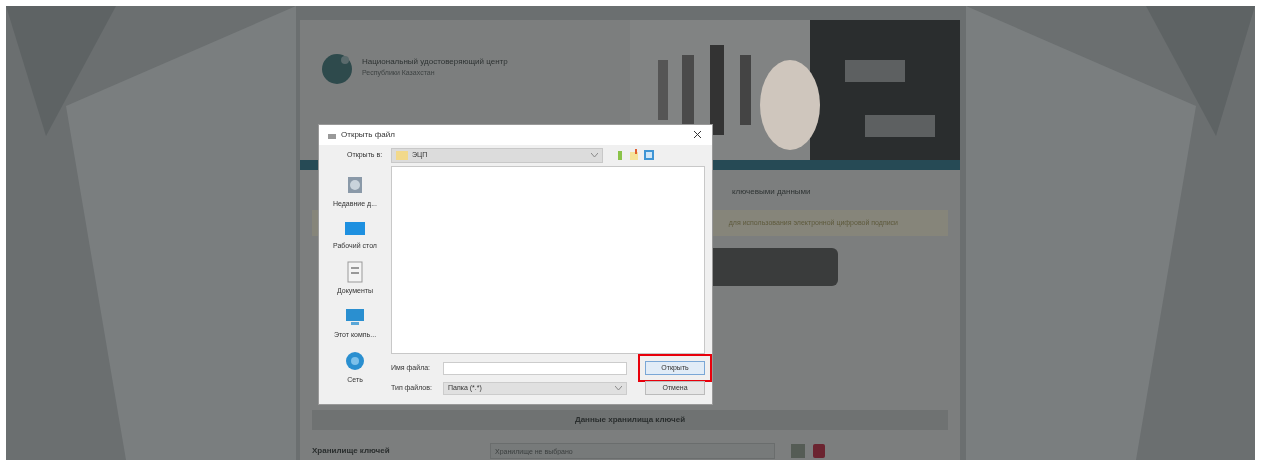 The image size is (1261, 466). Describe the element at coordinates (771, 192) in the screenshot. I see `page-heading: ключевыми данными` at that location.